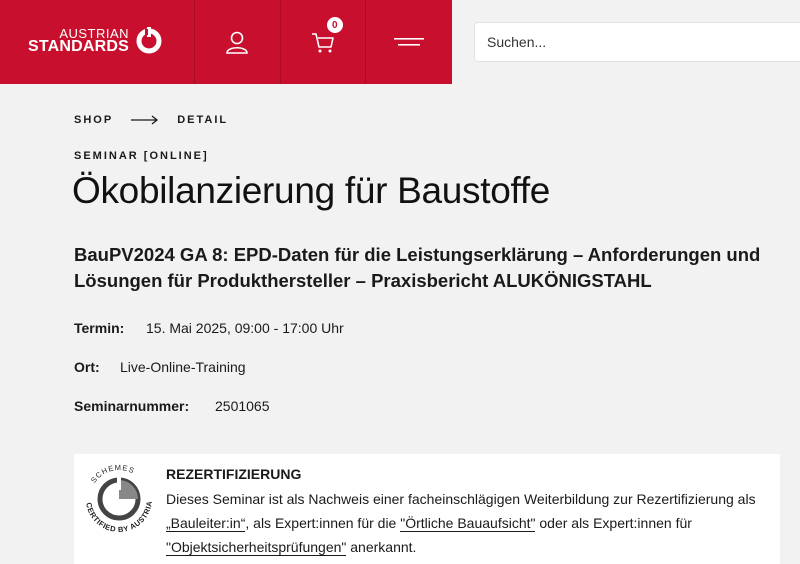  I want to click on austrian-standards-logo: AUSTRIAN STANDARDS, so click(95, 41).